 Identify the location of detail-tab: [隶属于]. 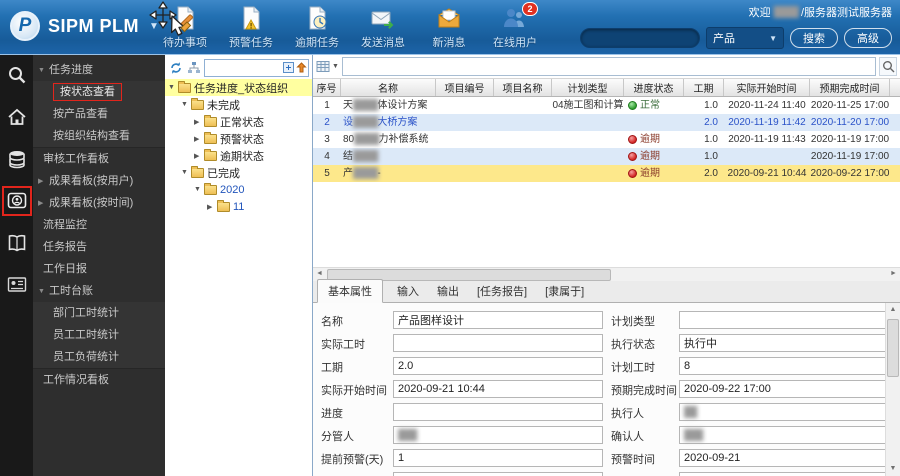
(564, 291).